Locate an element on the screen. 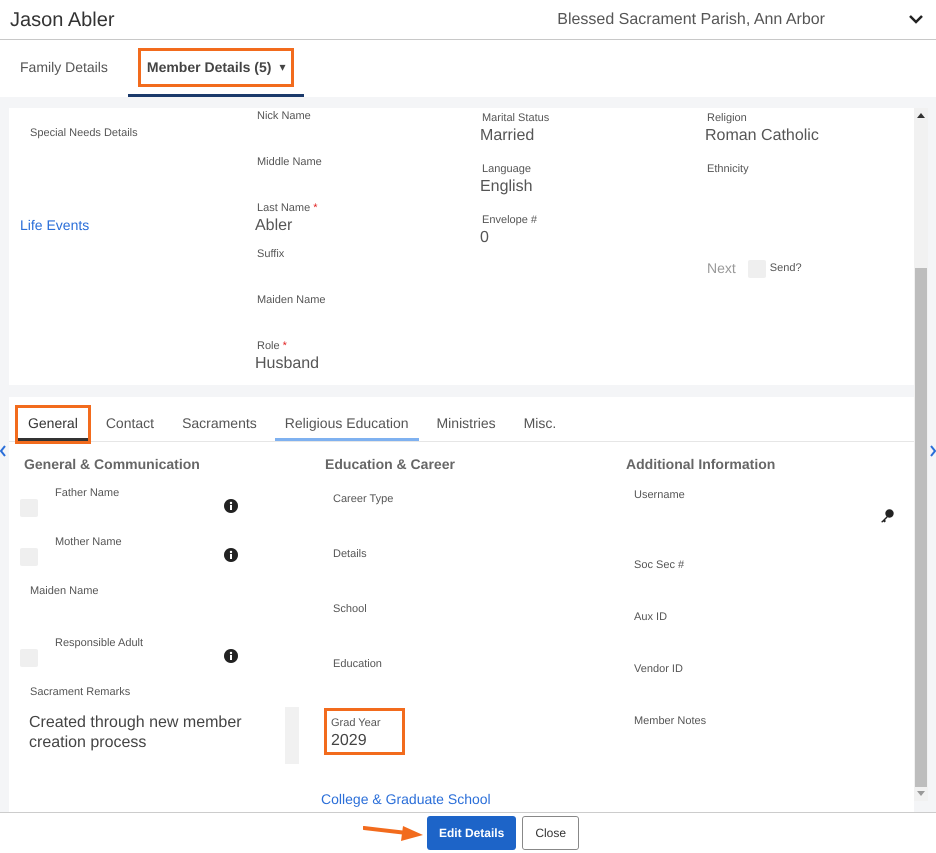 Image resolution: width=936 pixels, height=853 pixels. field-label: Soc Sec # is located at coordinates (660, 566).